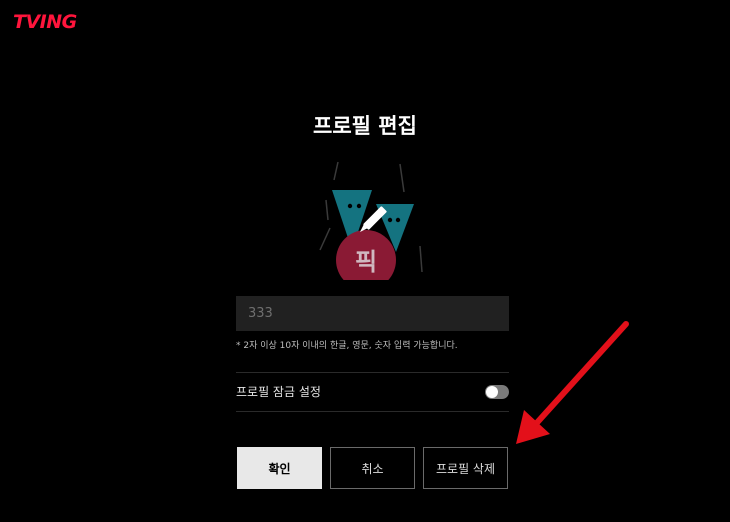 The height and width of the screenshot is (522, 730). I want to click on divider-bottom, so click(372, 411).